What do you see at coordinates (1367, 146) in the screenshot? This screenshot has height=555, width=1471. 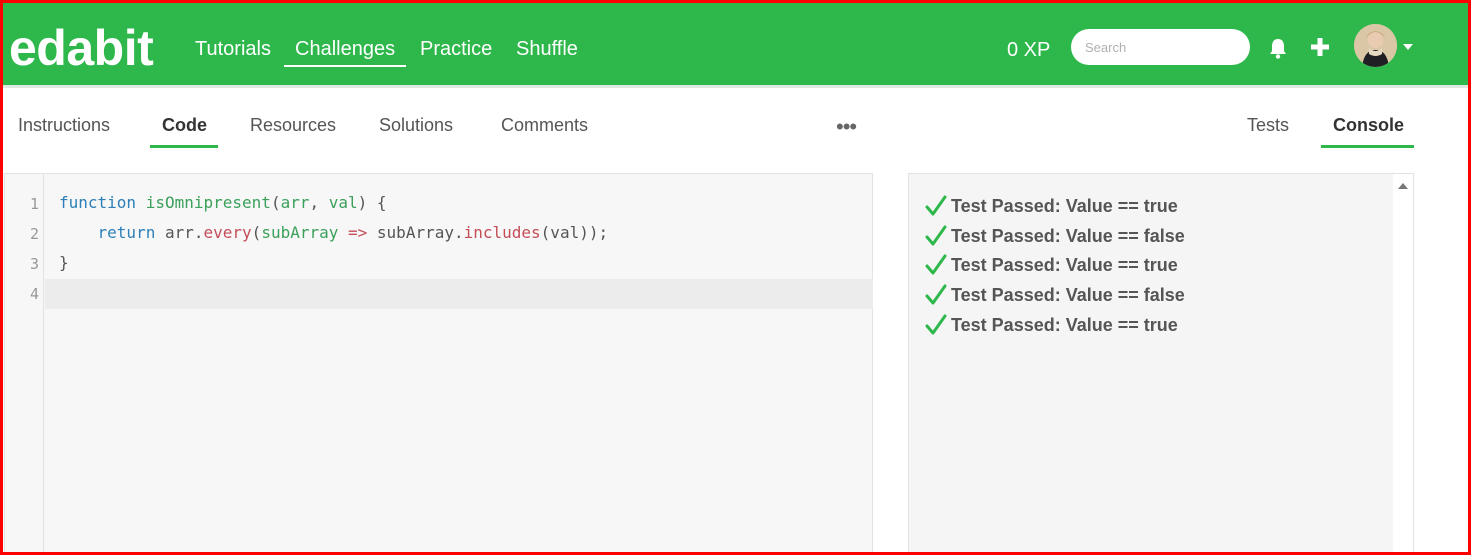 I see `tab-console-underline` at bounding box center [1367, 146].